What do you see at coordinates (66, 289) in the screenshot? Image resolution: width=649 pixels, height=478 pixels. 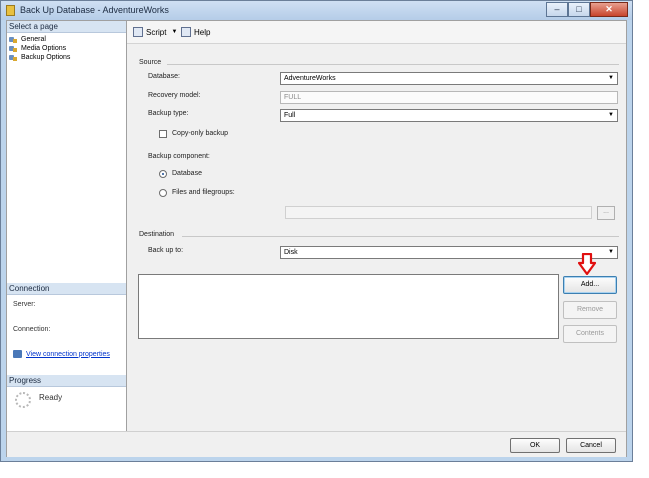 I see `connection-header: Connection` at bounding box center [66, 289].